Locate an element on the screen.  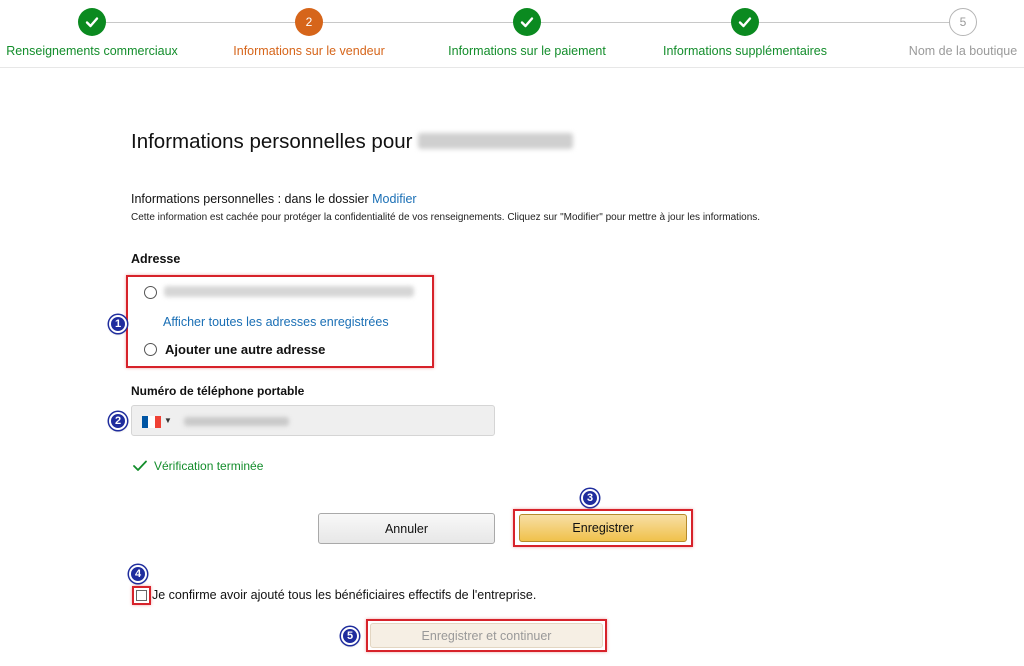
step-number: 5 is located at coordinates (963, 22).